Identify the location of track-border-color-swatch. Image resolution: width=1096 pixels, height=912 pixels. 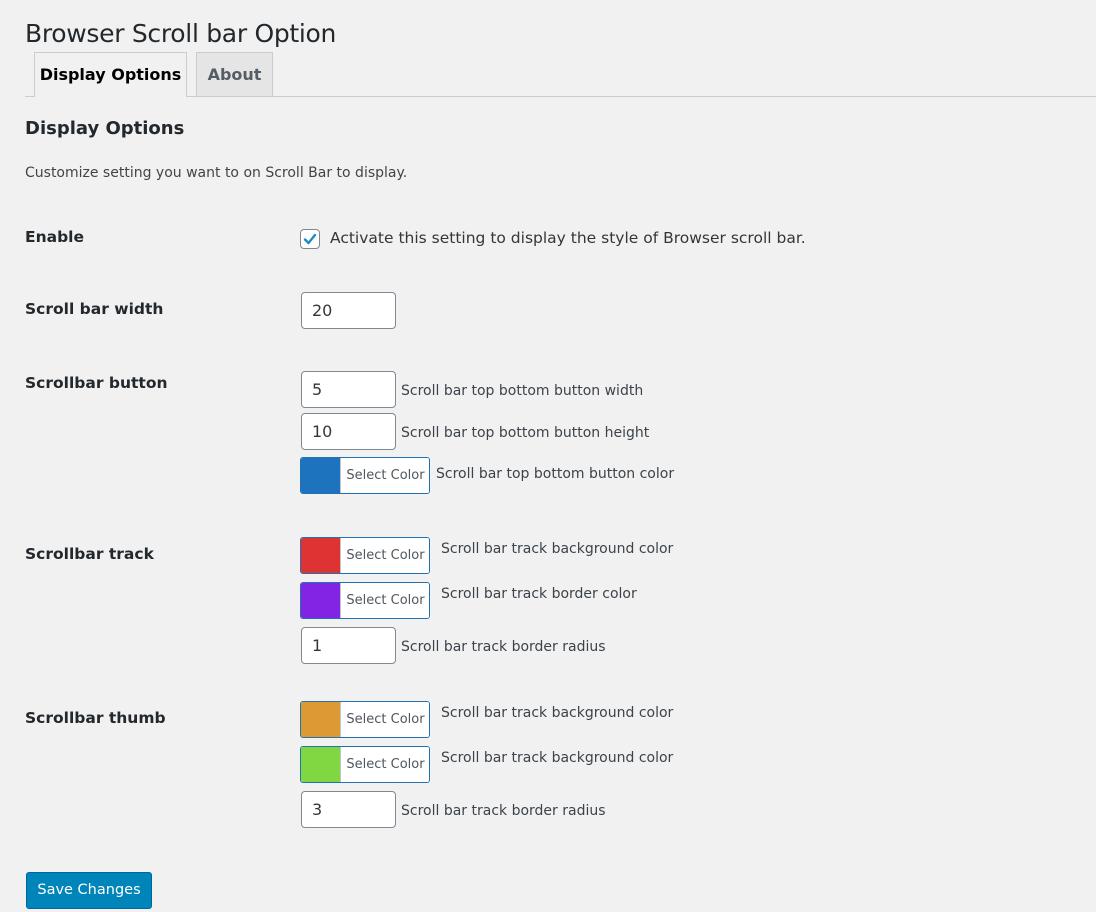
(320, 600).